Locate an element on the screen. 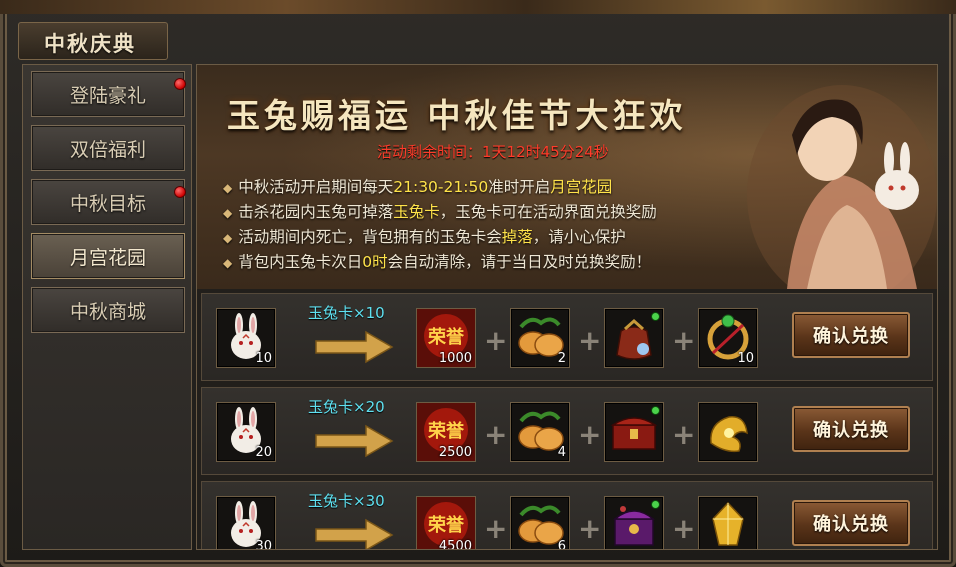 This screenshot has height=567, width=956. top-decoration is located at coordinates (478, 7).